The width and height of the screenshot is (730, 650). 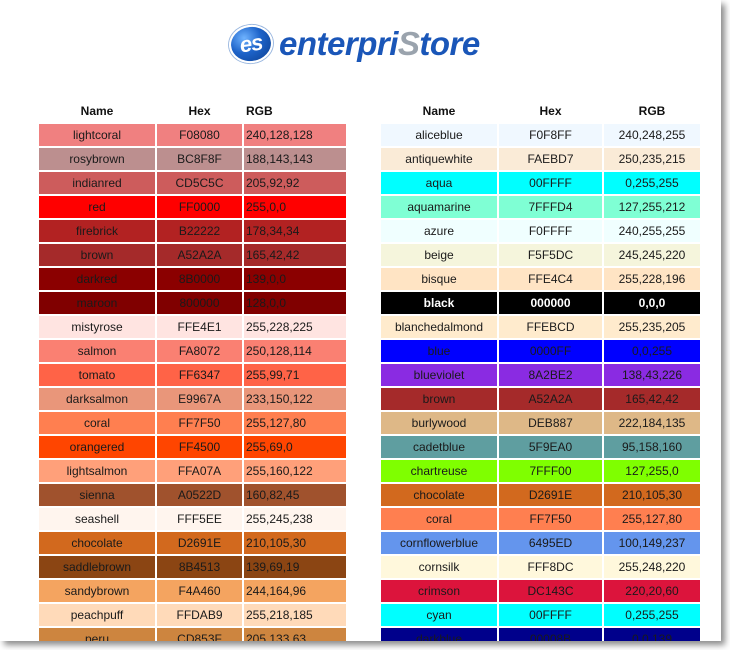 I want to click on color-row-azure: azure F0FFFF 240,255,255, so click(x=540, y=231).